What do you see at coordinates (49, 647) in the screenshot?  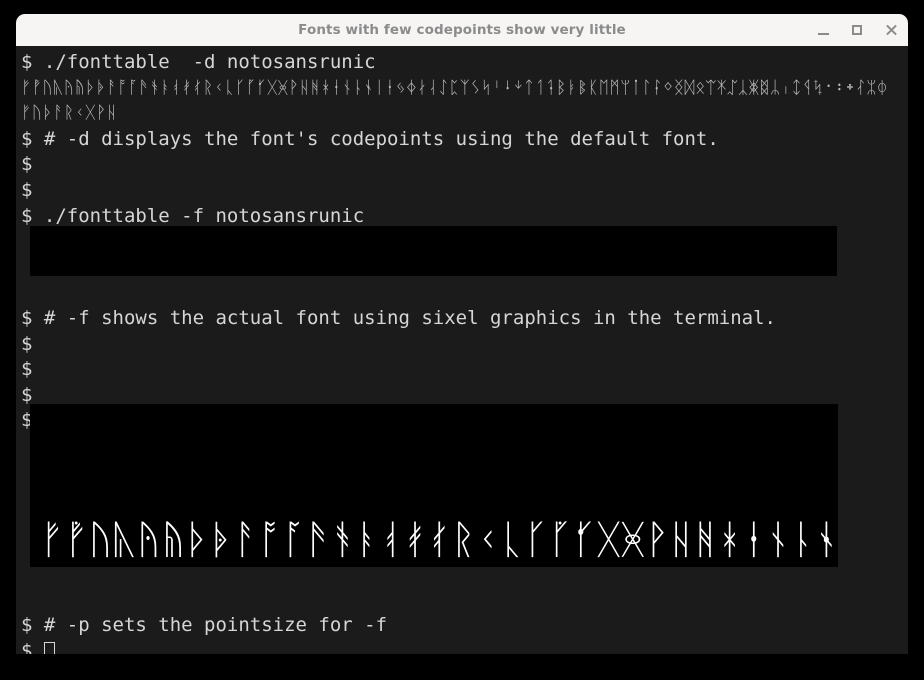 I see `text-cursor` at bounding box center [49, 647].